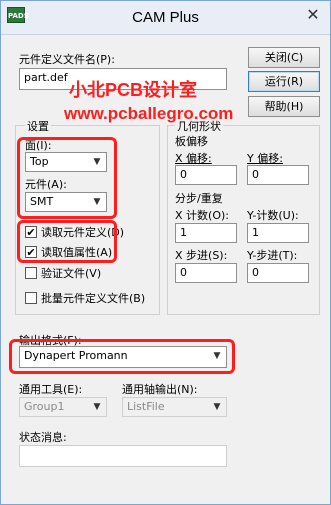  What do you see at coordinates (67, 241) in the screenshot?
I see `highlight-read-checkboxes` at bounding box center [67, 241].